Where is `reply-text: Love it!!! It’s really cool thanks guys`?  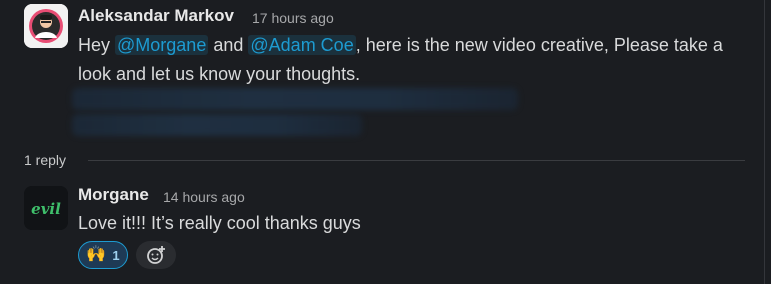
reply-text: Love it!!! It’s really cool thanks guys is located at coordinates (219, 223).